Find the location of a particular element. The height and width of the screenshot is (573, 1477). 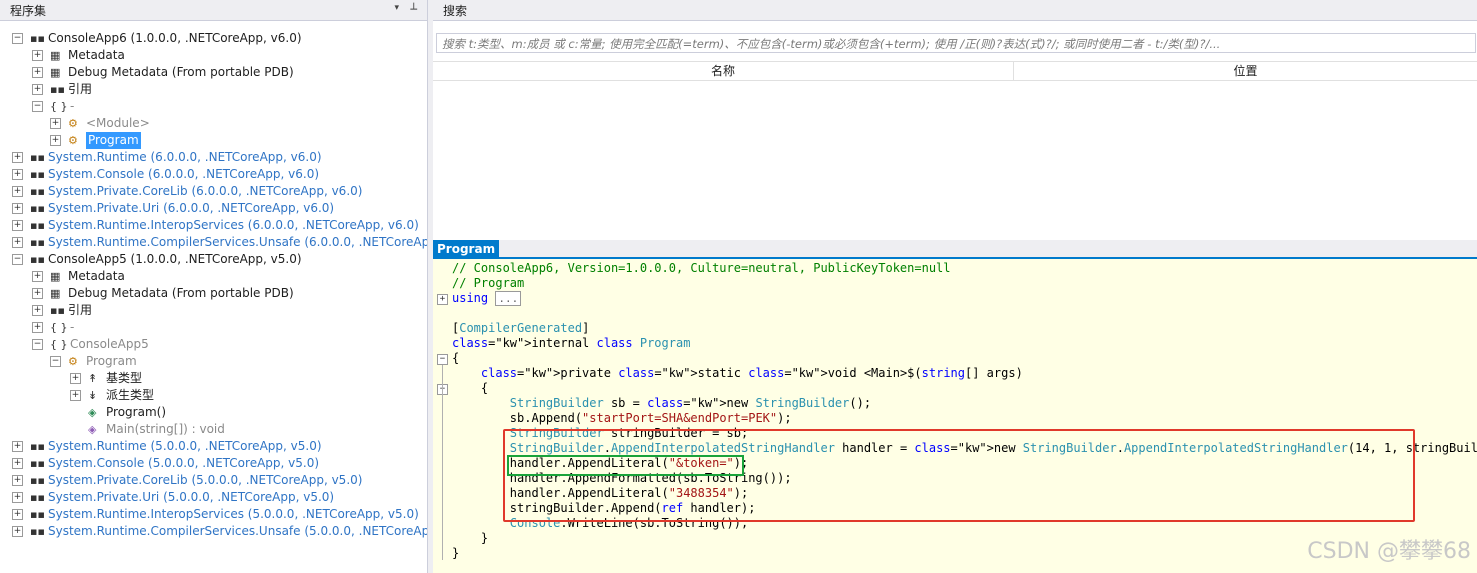

tree-item: + { } - is located at coordinates (213, 327).